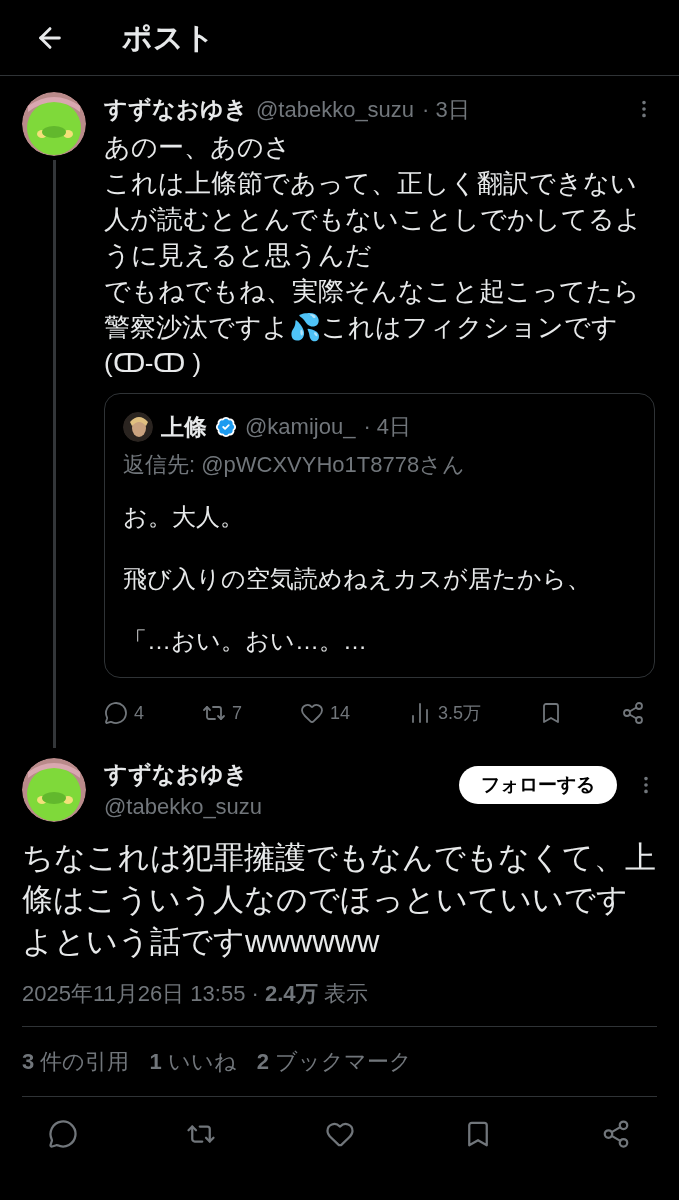 The width and height of the screenshot is (679, 1200). Describe the element at coordinates (373, 219) in the screenshot. I see `post-text: これは上條節であって、正しく翻訳できない人が読むととんでもないことしでかしてるように見えると思うんだ` at that location.